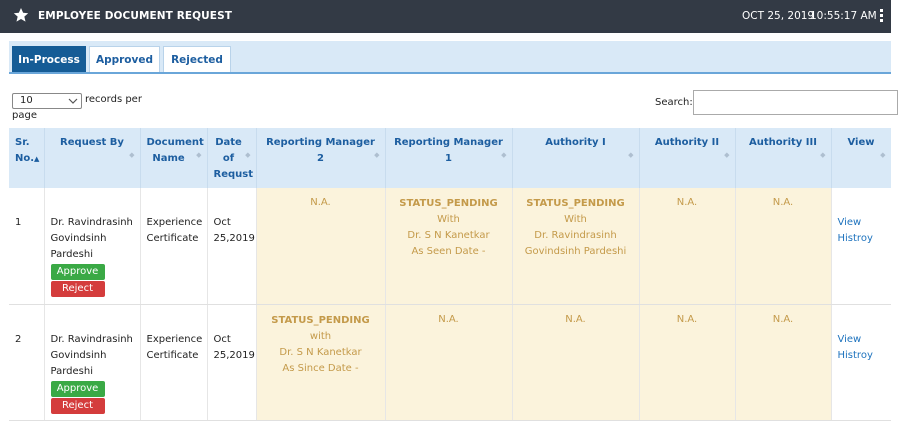  I want to click on chevron-down-icon, so click(73, 101).